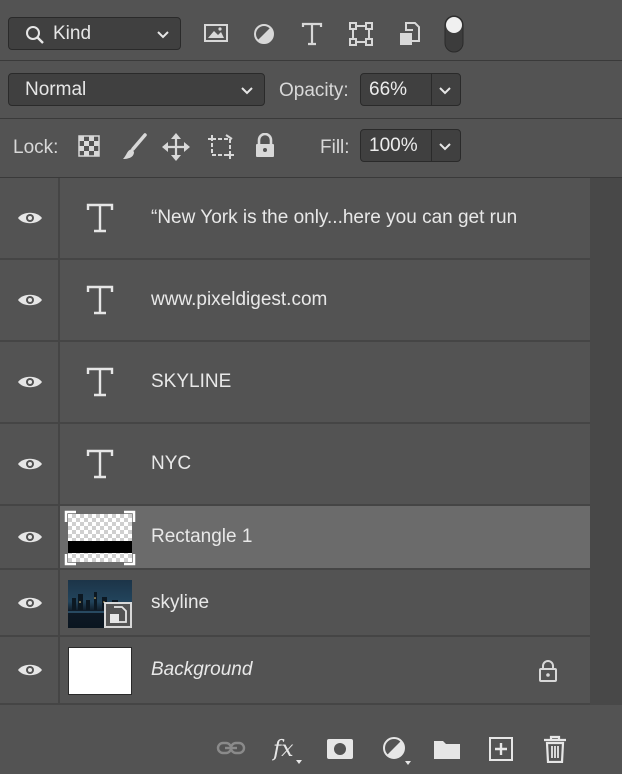 The width and height of the screenshot is (622, 774). What do you see at coordinates (134, 147) in the screenshot?
I see `lock-image-pixels-icon` at bounding box center [134, 147].